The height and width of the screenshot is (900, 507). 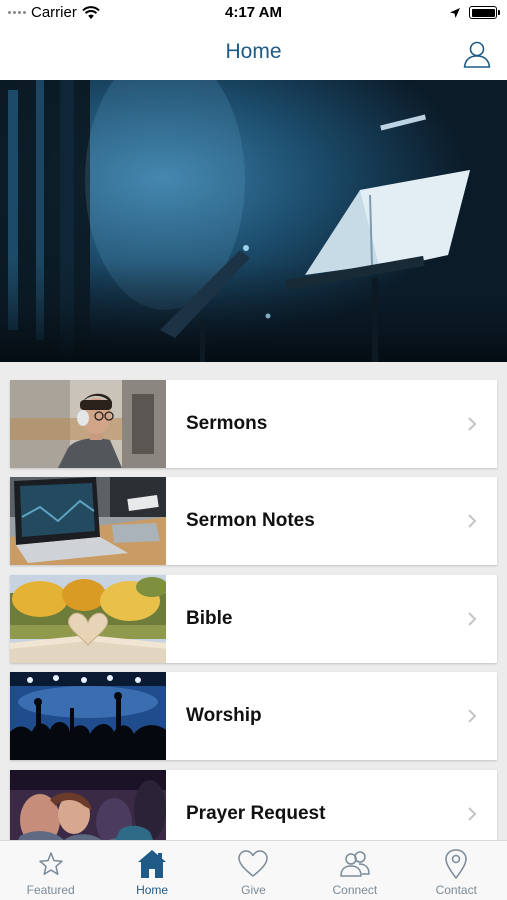 I want to click on menu-item-sermon-notes: Sermon Notes, so click(x=253, y=521).